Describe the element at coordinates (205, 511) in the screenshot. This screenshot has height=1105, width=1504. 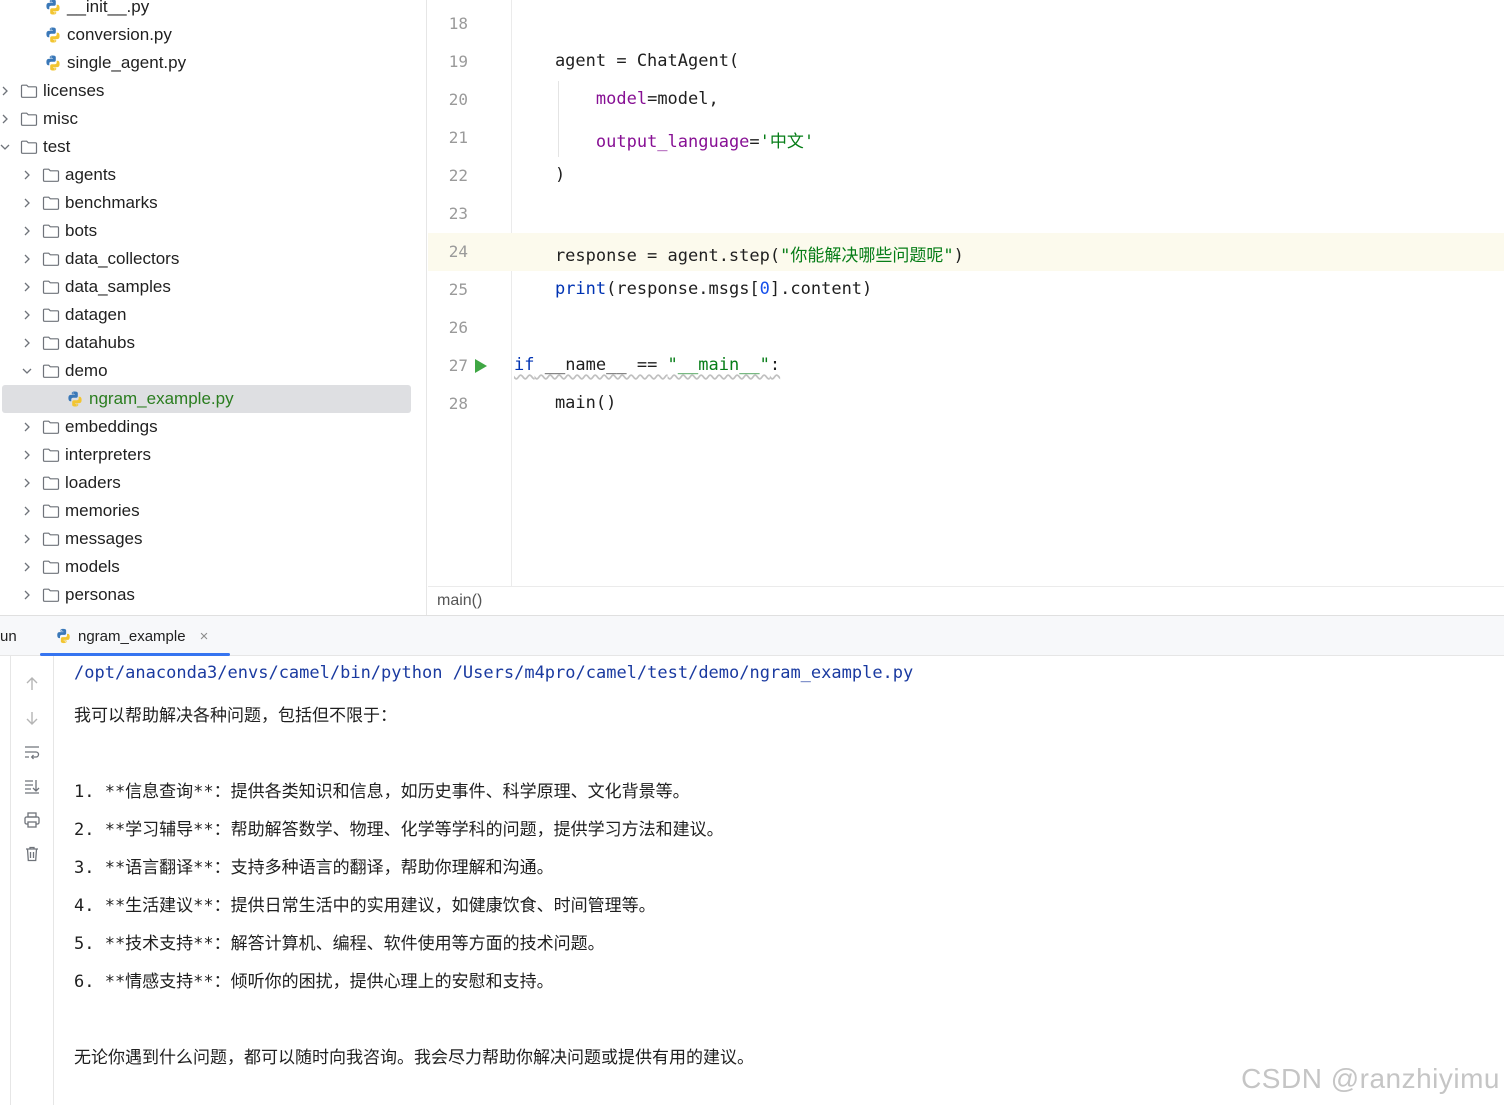
I see `tree-item-memories: memories` at that location.